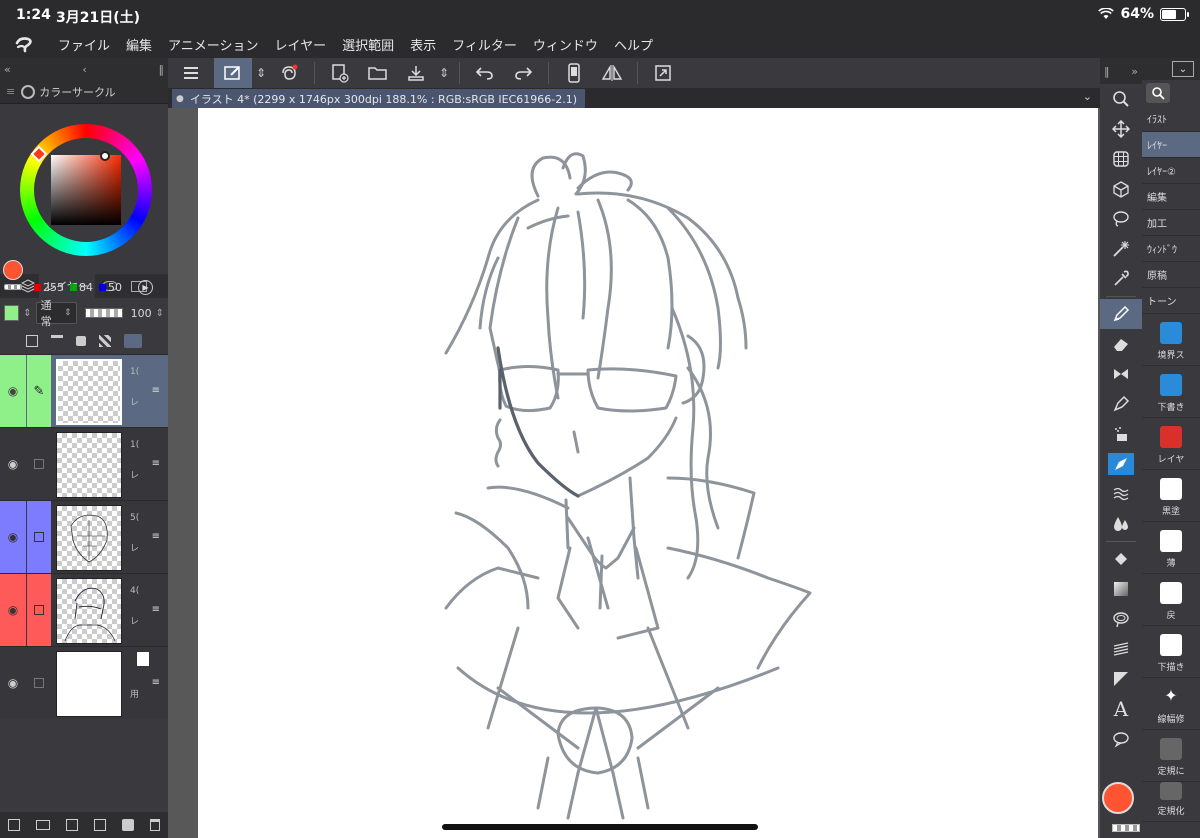 The width and height of the screenshot is (1200, 838). I want to click on layer-mask-icon, so click(128, 825).